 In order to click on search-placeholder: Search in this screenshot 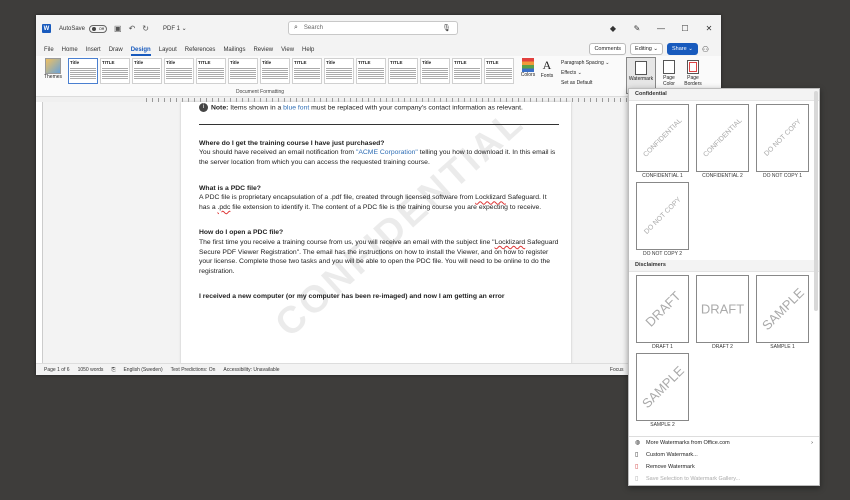, I will do `click(313, 28)`.